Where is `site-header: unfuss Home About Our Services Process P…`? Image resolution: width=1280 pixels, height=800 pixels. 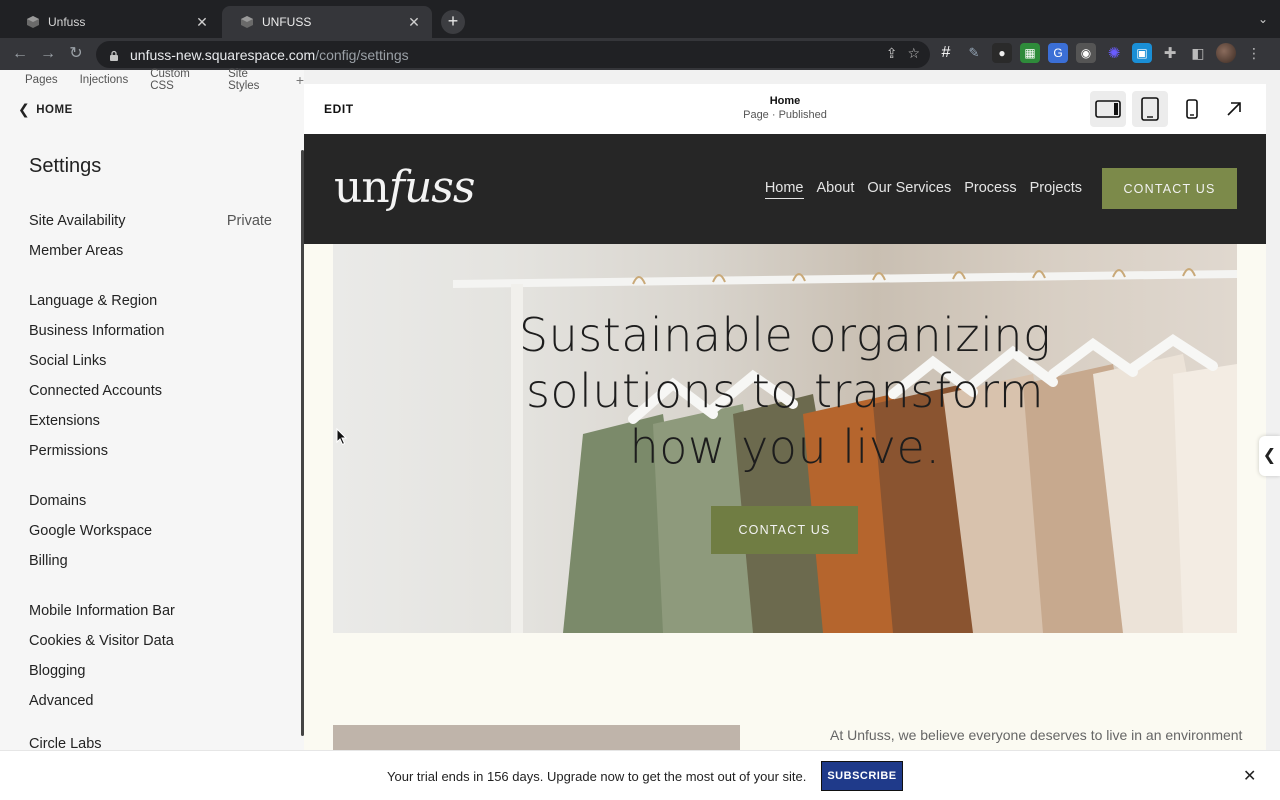
site-header: unfuss Home About Our Services Process P… is located at coordinates (785, 189).